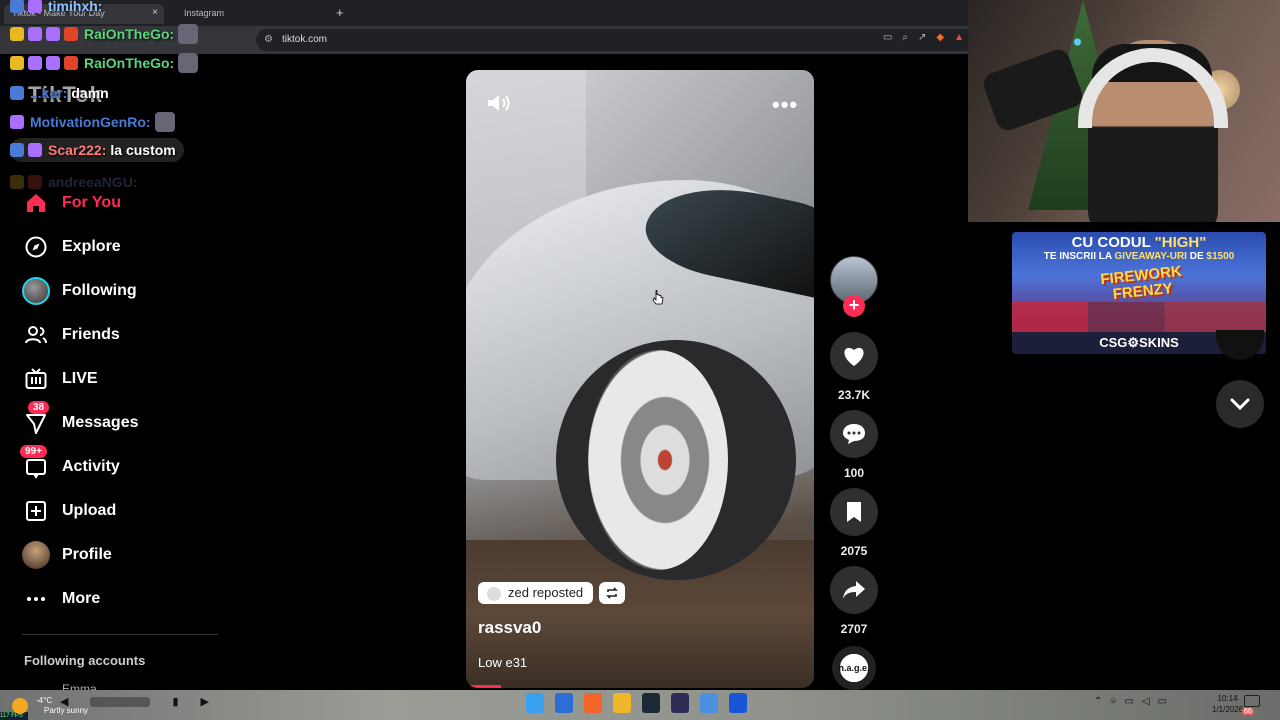  Describe the element at coordinates (940, 37) in the screenshot. I see `shield-icon: ◆` at that location.